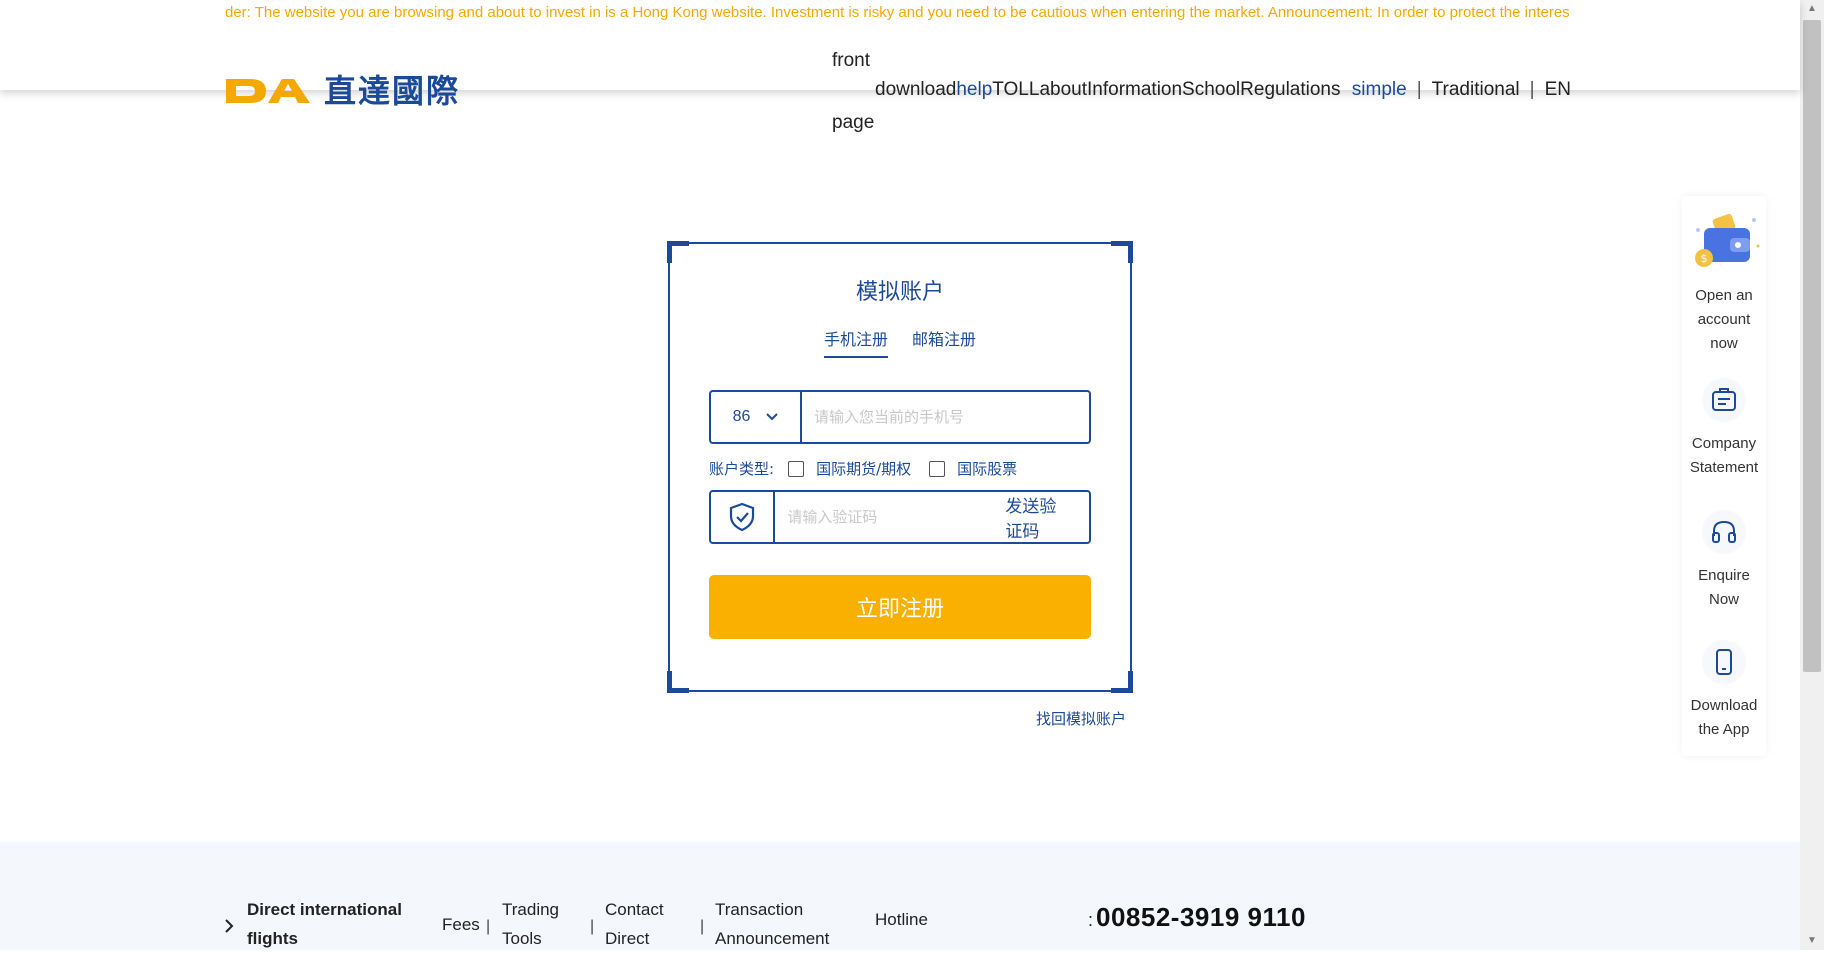  What do you see at coordinates (1201, 917) in the screenshot?
I see `hotline-number: 00852-3919 9110` at bounding box center [1201, 917].